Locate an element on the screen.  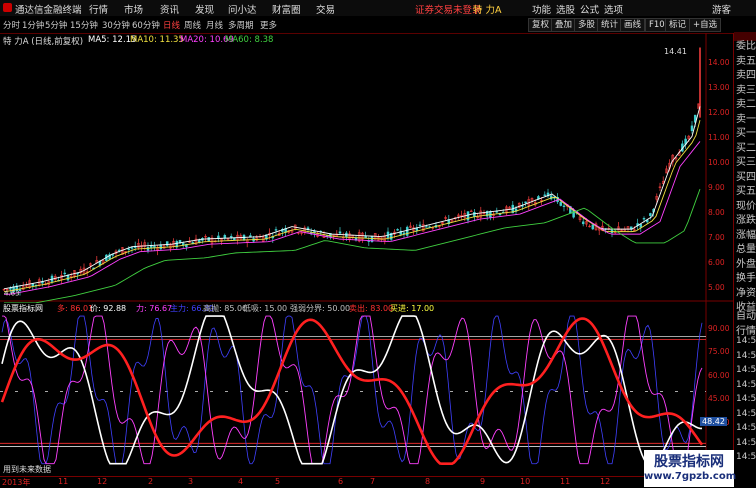
date-tick: 7 is located at coordinates (373, 481).